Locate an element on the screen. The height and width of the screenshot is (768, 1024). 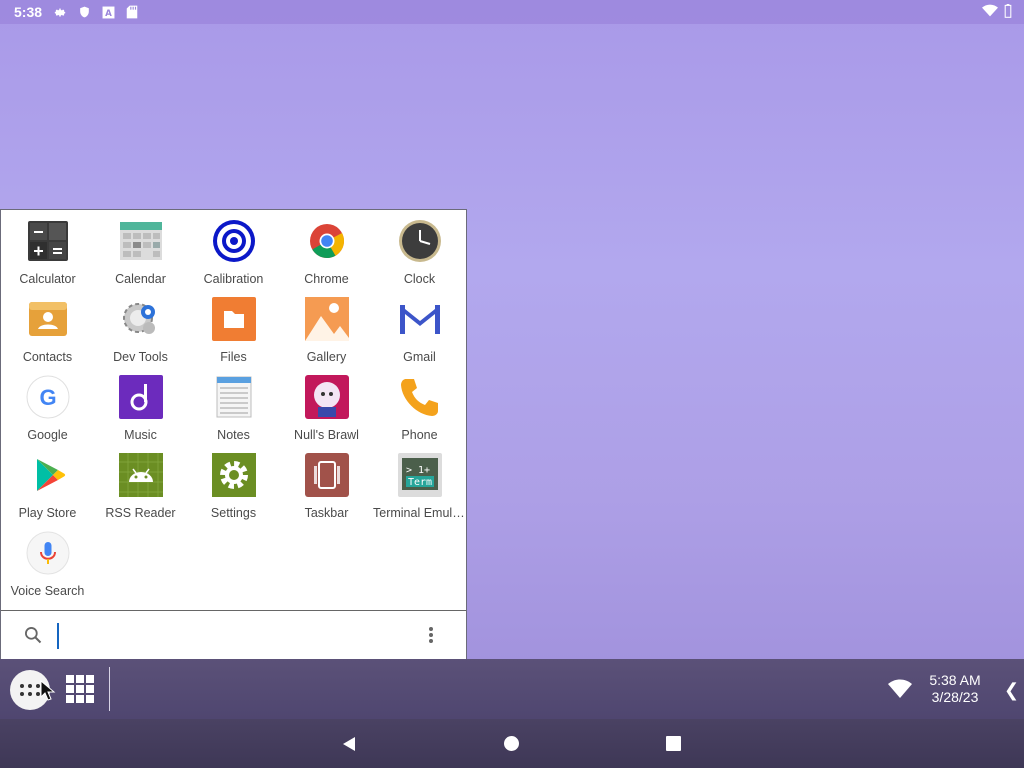
app-label: Voice Search is located at coordinates (47, 591).